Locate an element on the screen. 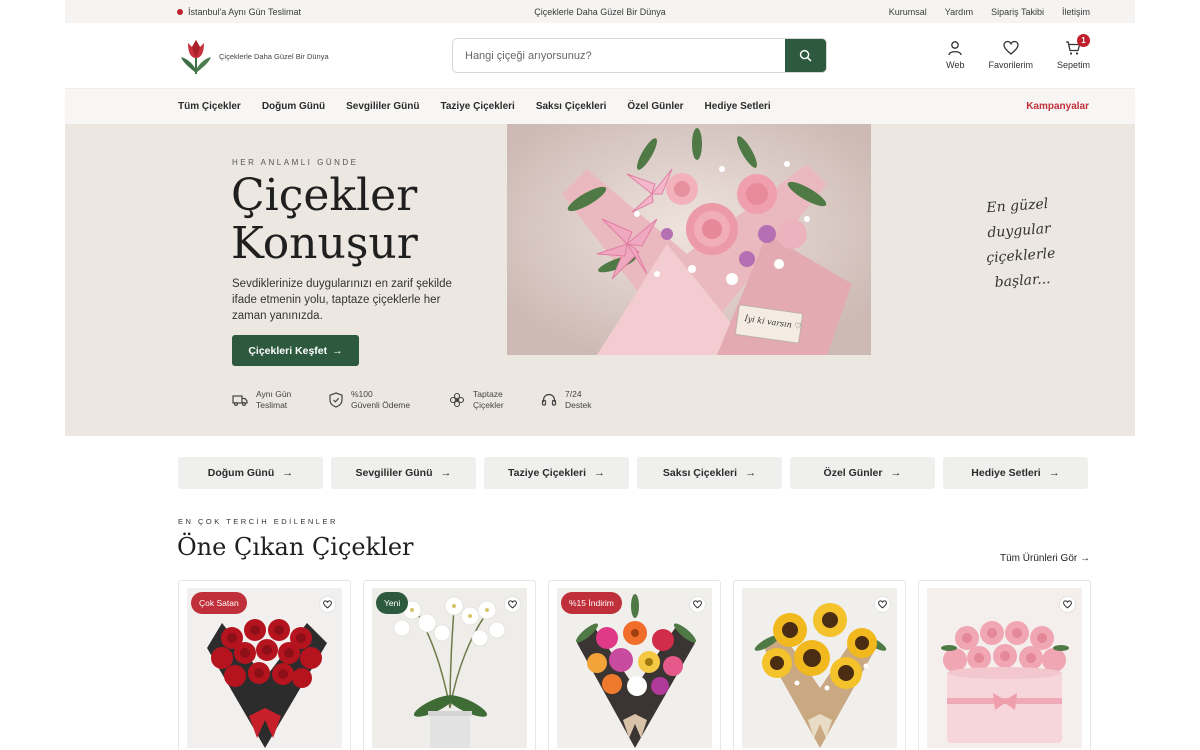 Image resolution: width=1200 pixels, height=750 pixels. truck-icon is located at coordinates (240, 401).